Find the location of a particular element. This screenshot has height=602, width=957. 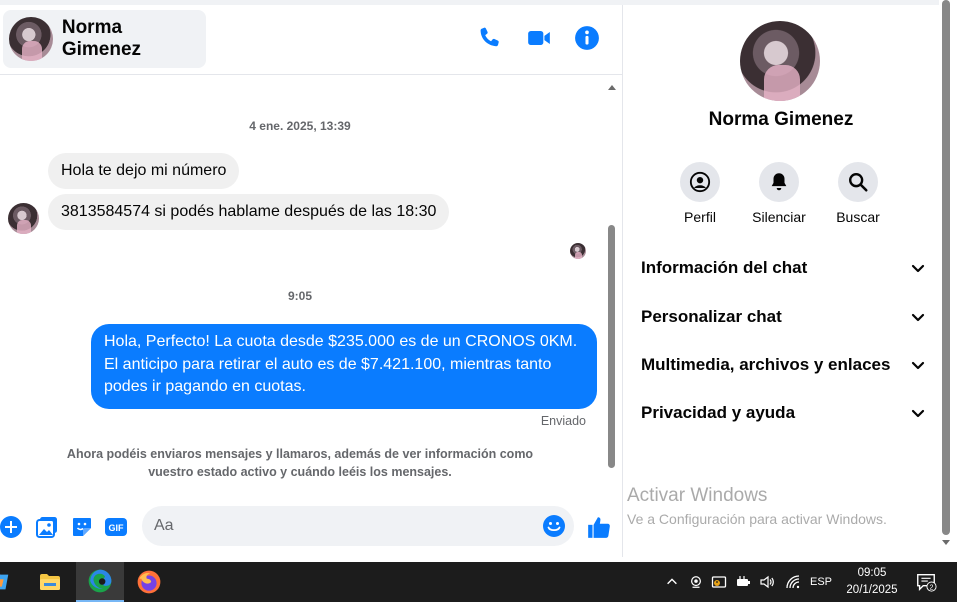

section-title: Privacidad y ayuda is located at coordinates (718, 412).